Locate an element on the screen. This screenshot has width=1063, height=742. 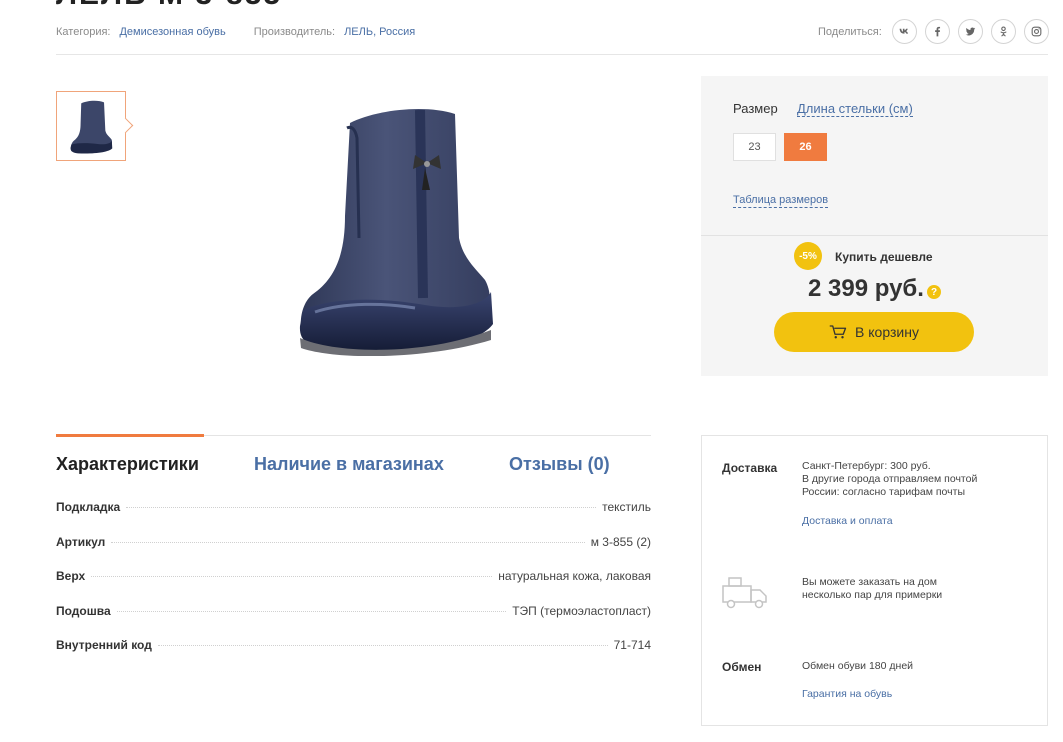
cart-icon is located at coordinates (838, 332).